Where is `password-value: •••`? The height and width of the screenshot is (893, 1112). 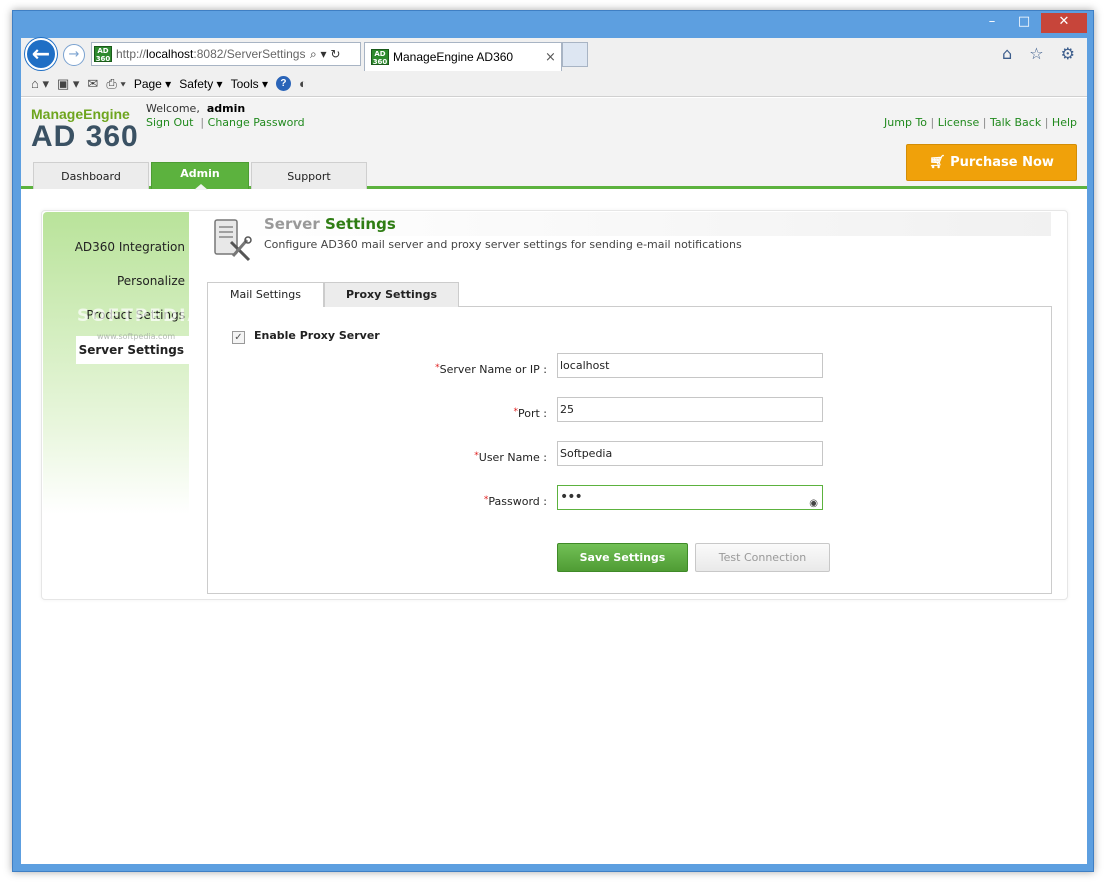 password-value: ••• is located at coordinates (571, 497).